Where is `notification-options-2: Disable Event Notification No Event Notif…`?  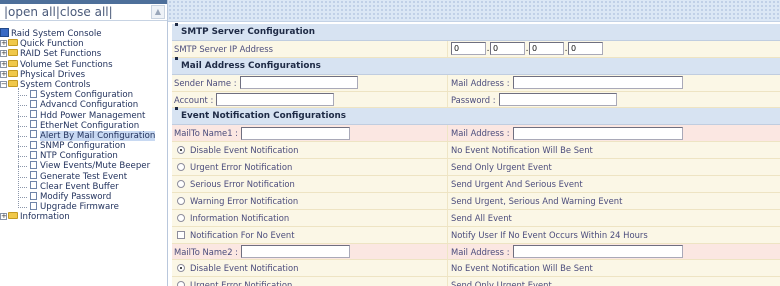
notification-options-2: Disable Event Notification No Event Notif… is located at coordinates (476, 273).